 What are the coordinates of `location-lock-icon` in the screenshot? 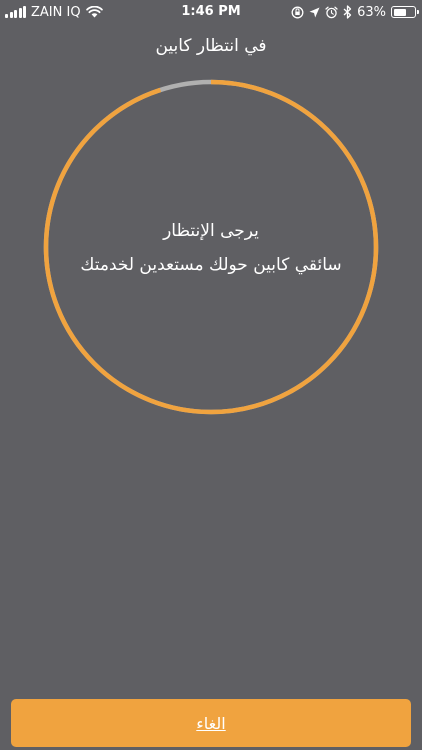 It's located at (297, 12).